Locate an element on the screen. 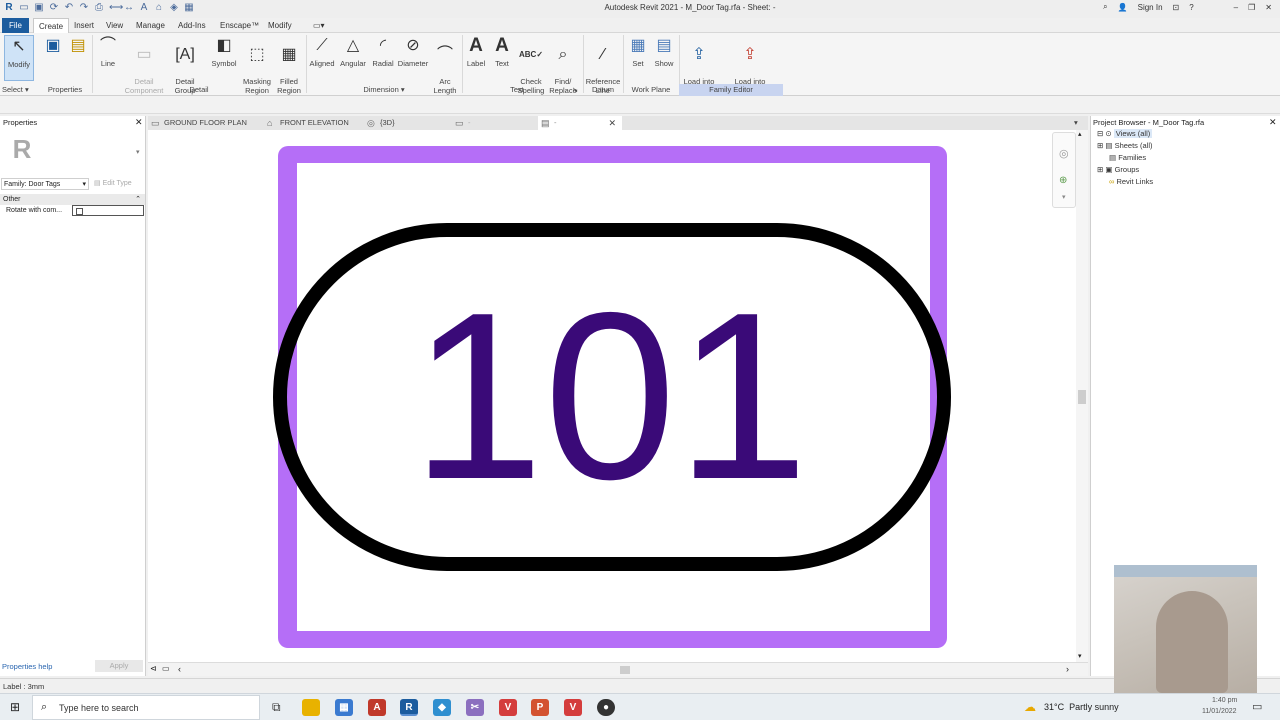 The image size is (1280, 720). close-button: ✕ is located at coordinates (1268, 7).